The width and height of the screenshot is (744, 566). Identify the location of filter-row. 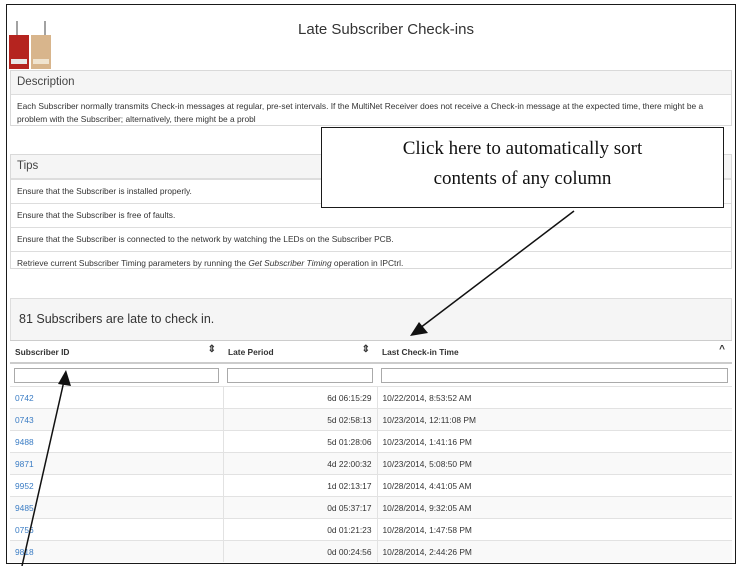
(371, 375).